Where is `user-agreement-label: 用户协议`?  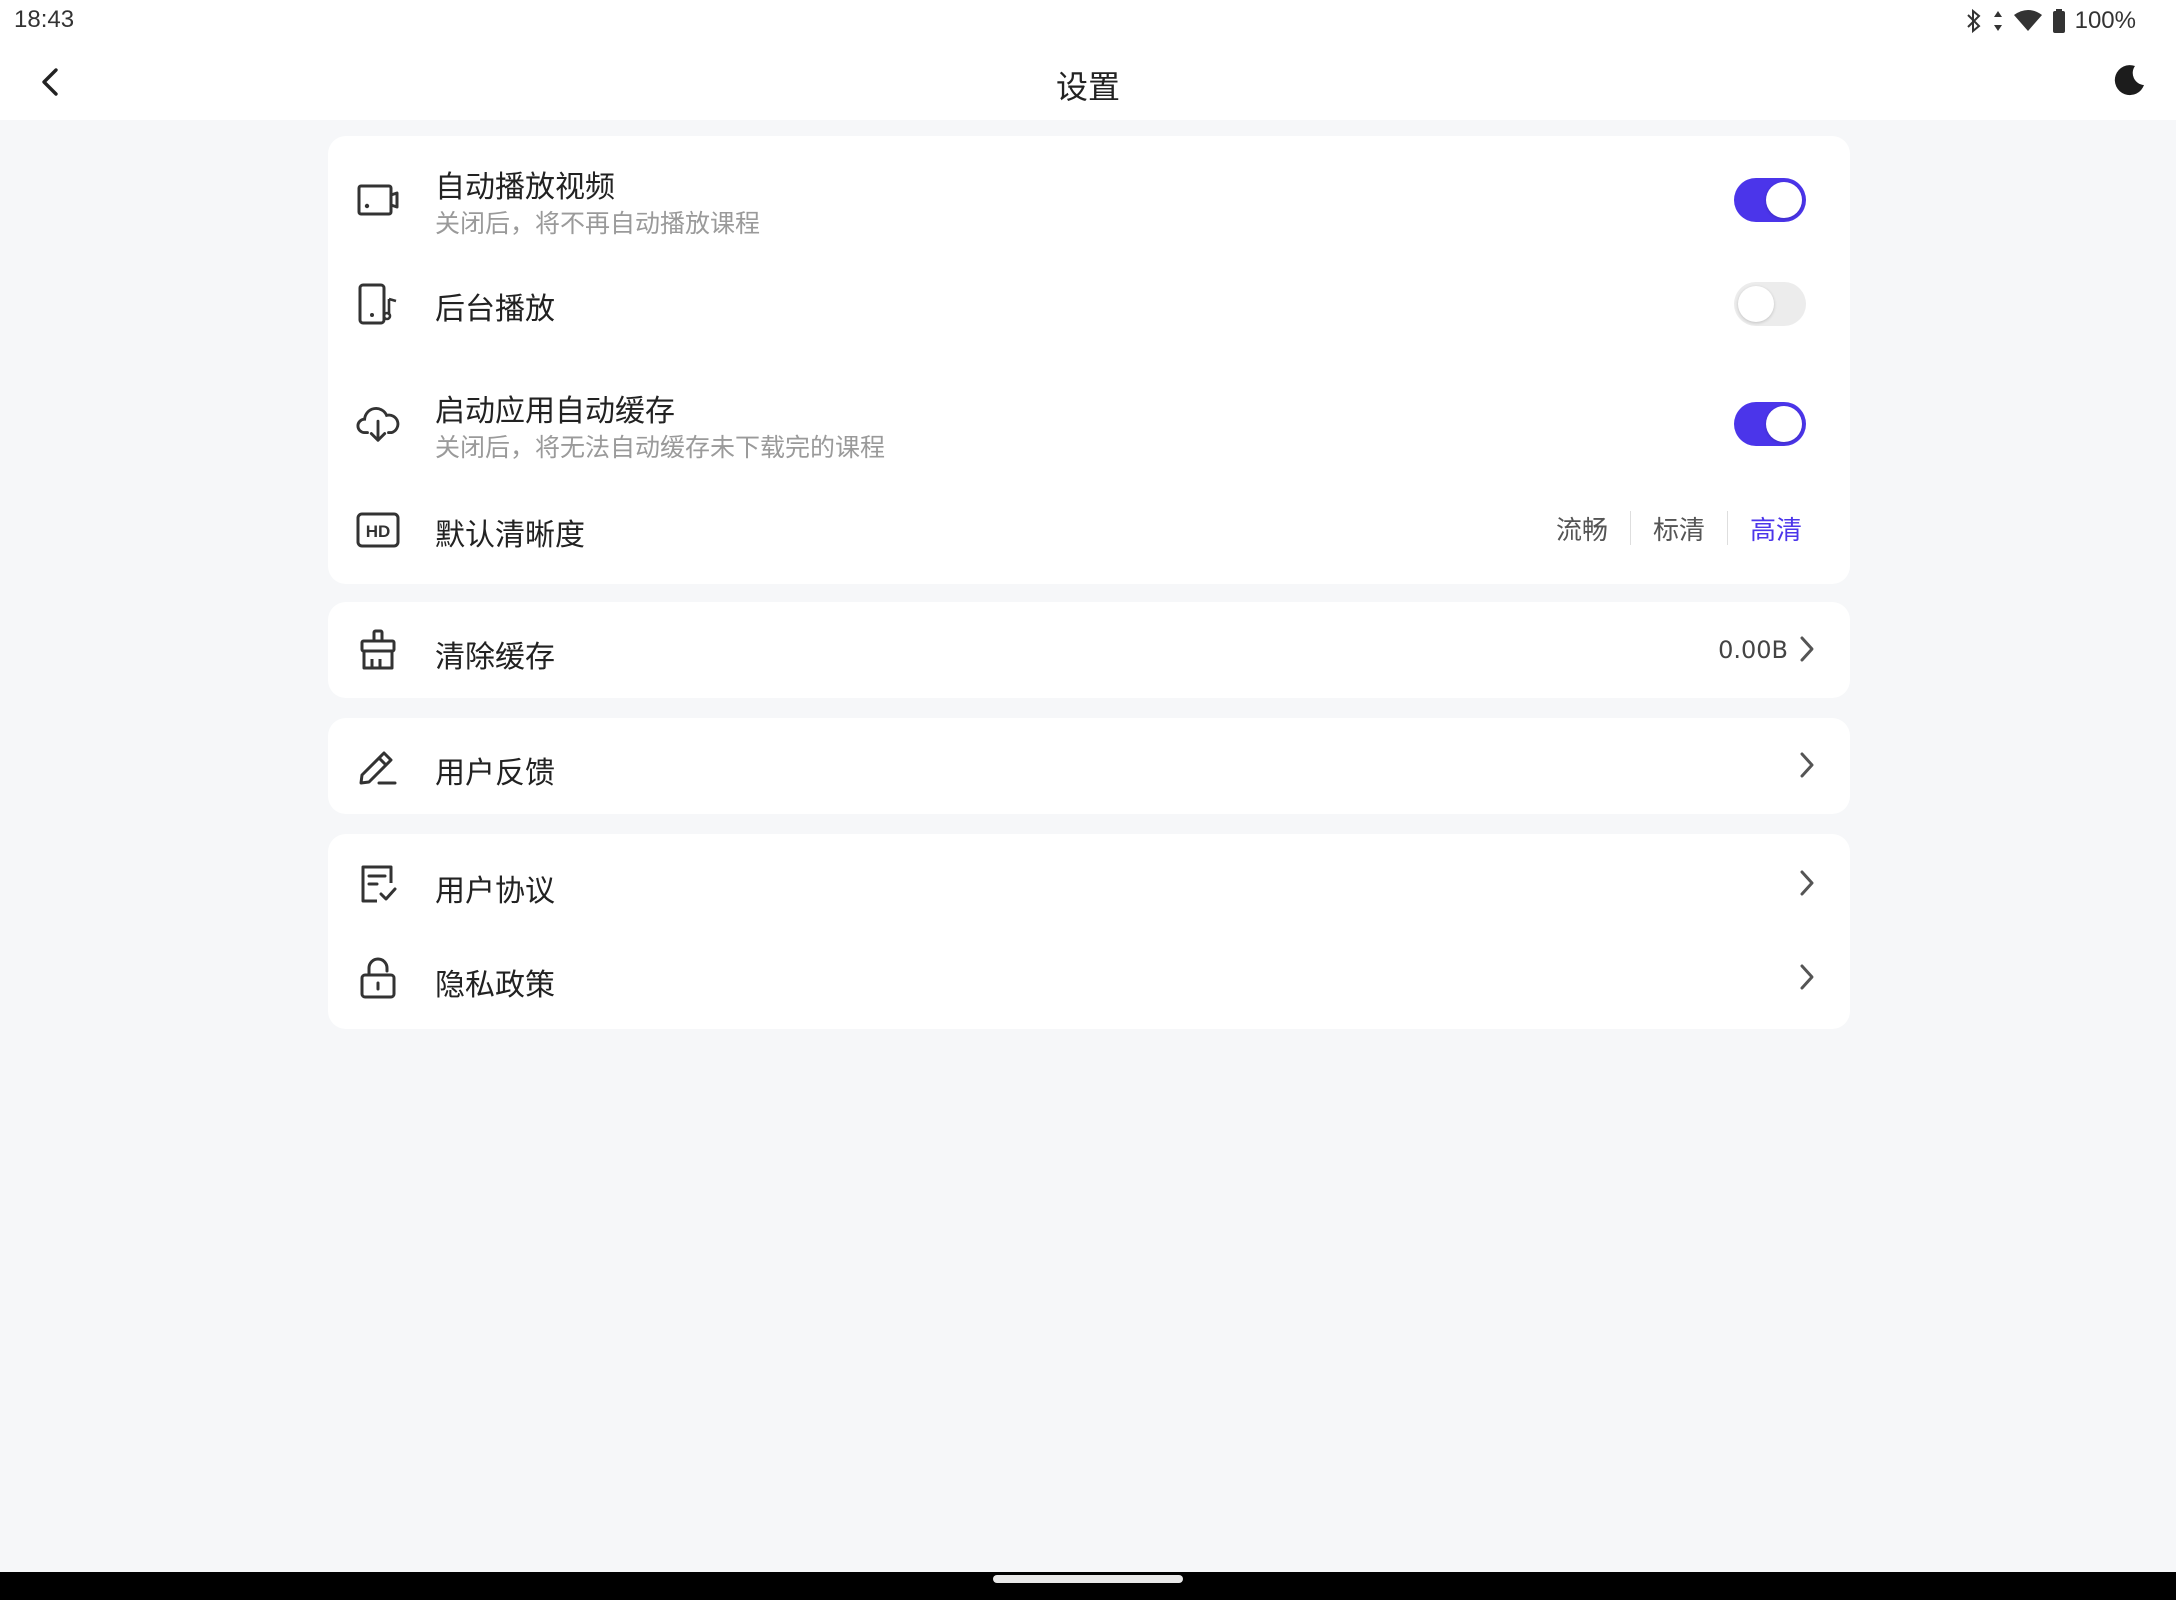
user-agreement-label: 用户协议 is located at coordinates (495, 891).